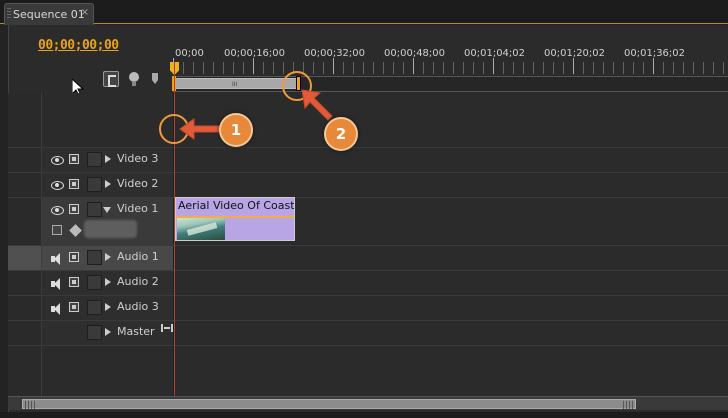 This screenshot has height=418, width=728. What do you see at coordinates (138, 183) in the screenshot?
I see `track-label: Video 2` at bounding box center [138, 183].